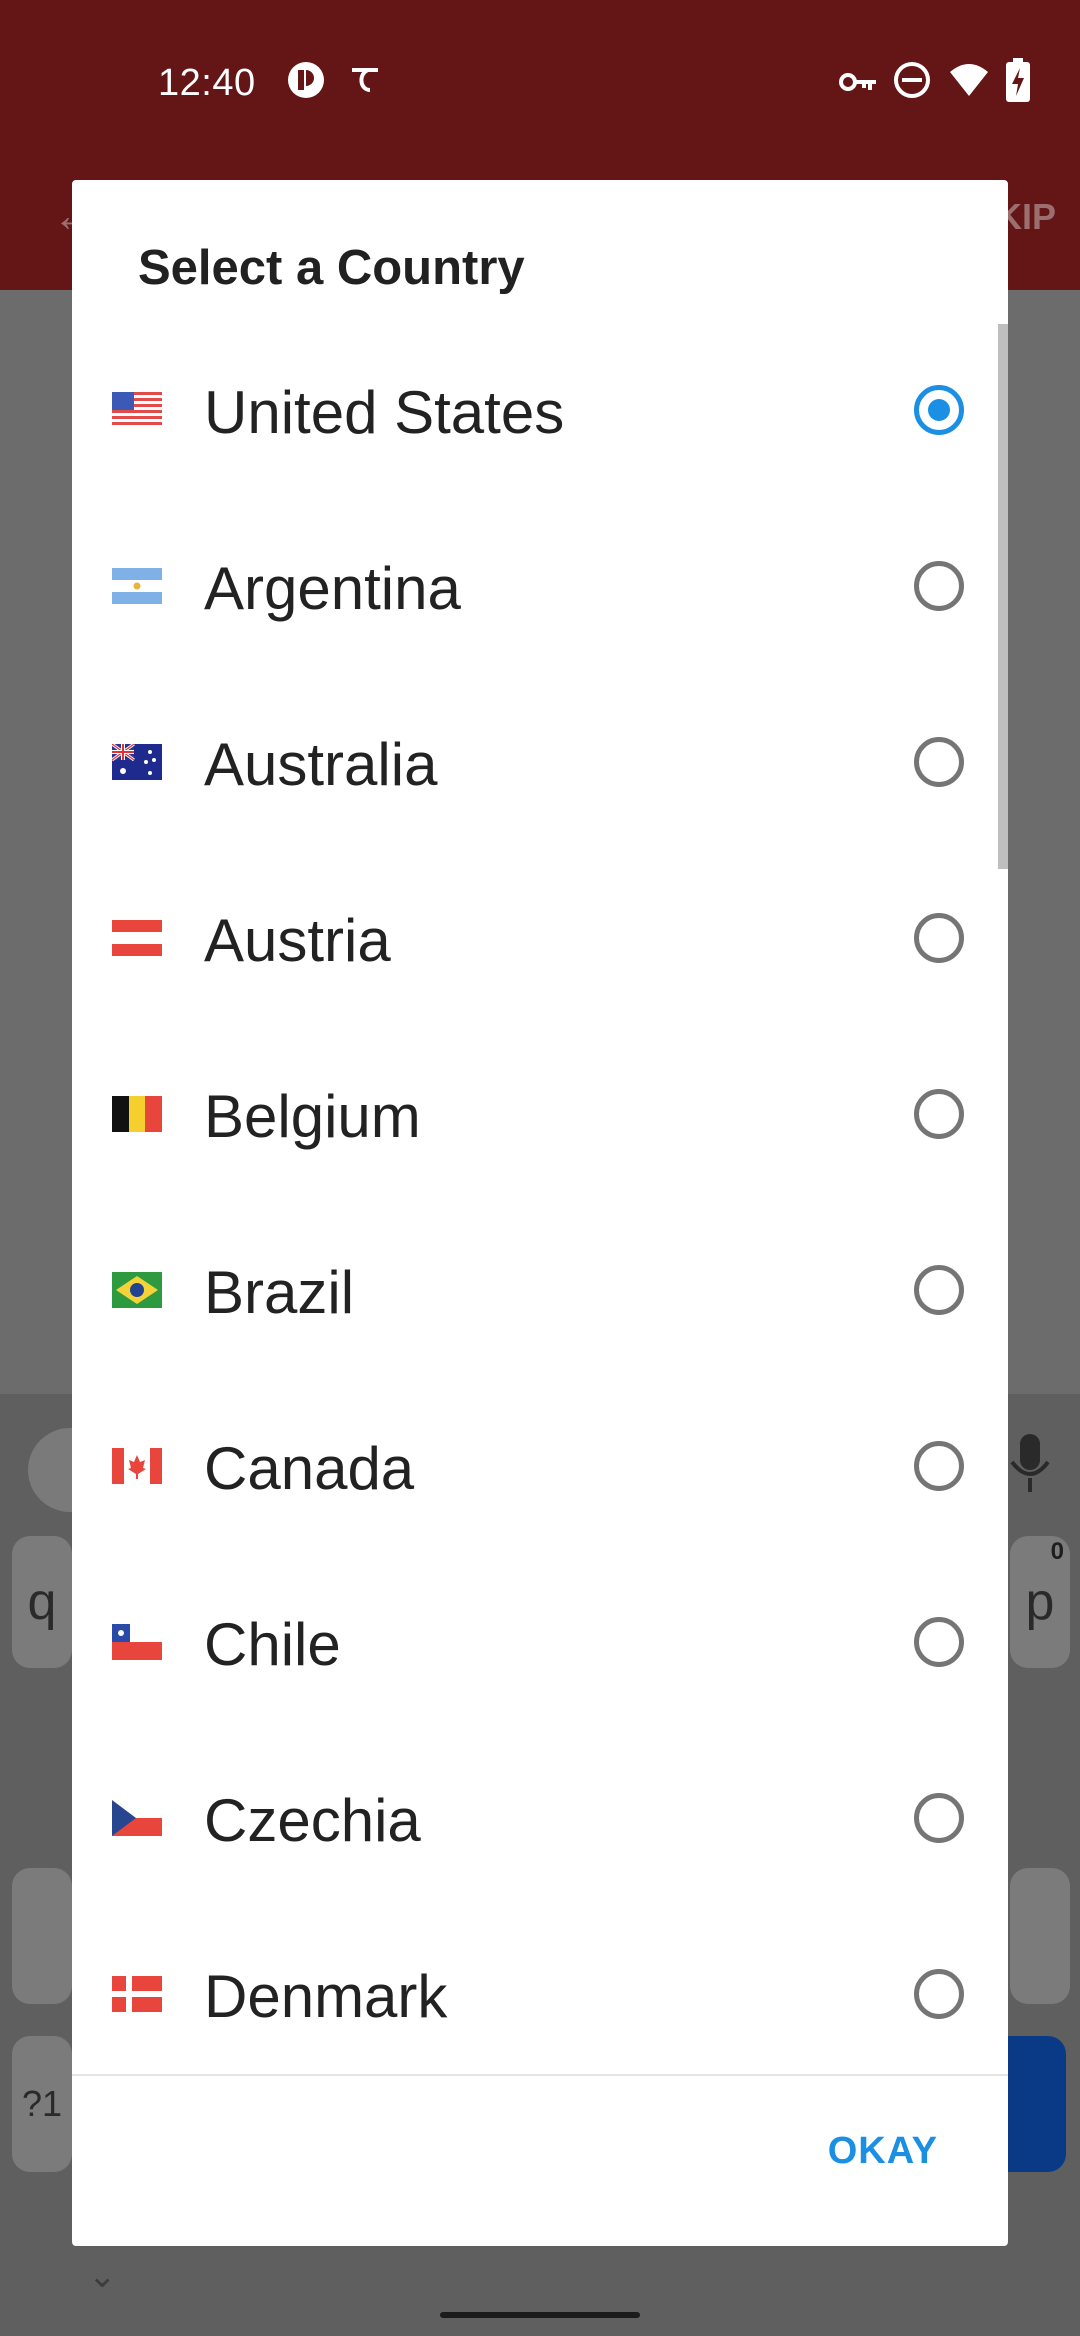 Image resolution: width=1080 pixels, height=2336 pixels. Describe the element at coordinates (42, 1936) in the screenshot. I see `shift-key` at that location.